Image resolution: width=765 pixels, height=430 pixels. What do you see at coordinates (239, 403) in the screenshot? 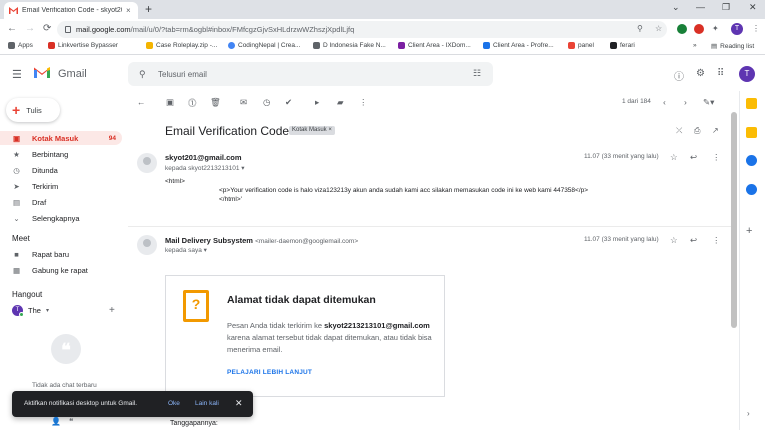
I see `close-icon: ✕` at bounding box center [239, 403].